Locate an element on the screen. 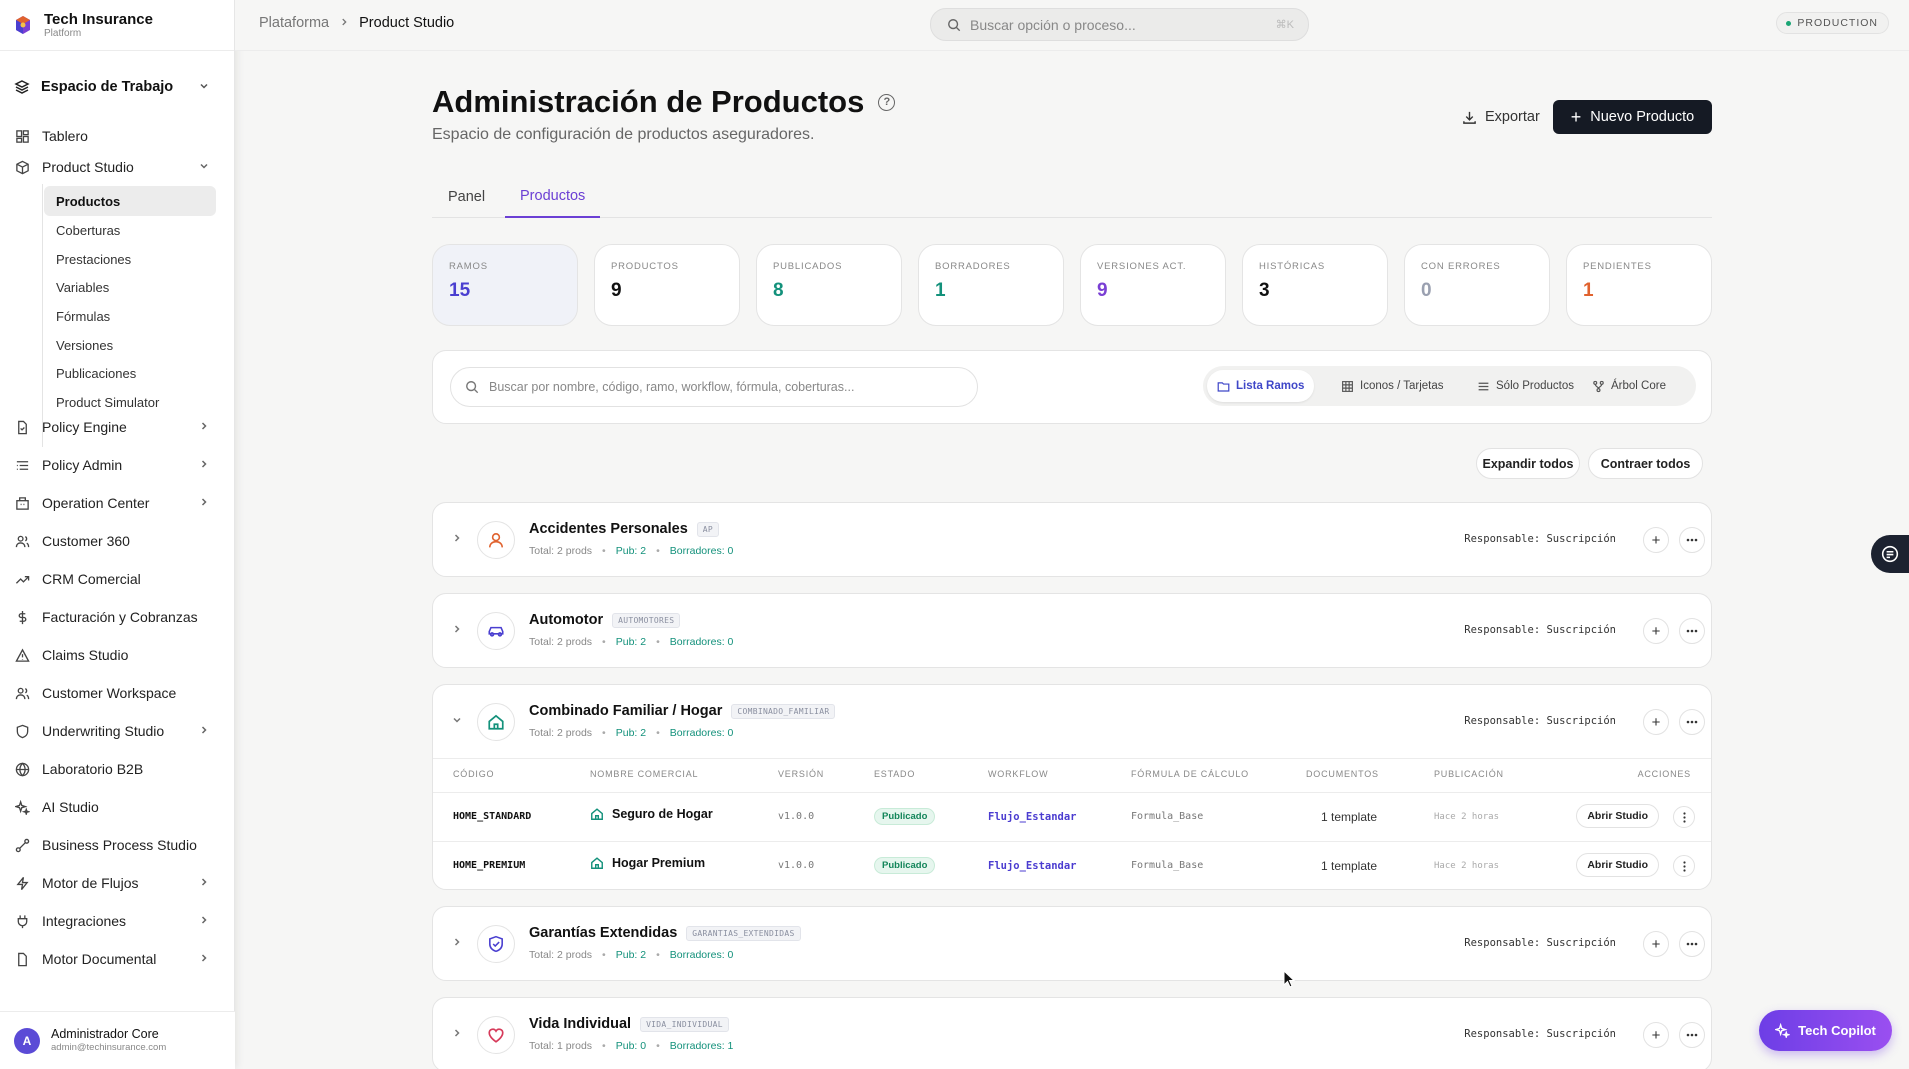 The width and height of the screenshot is (1909, 1069). stat-card-historicas: HISTÓRICAS 3 is located at coordinates (1315, 285).